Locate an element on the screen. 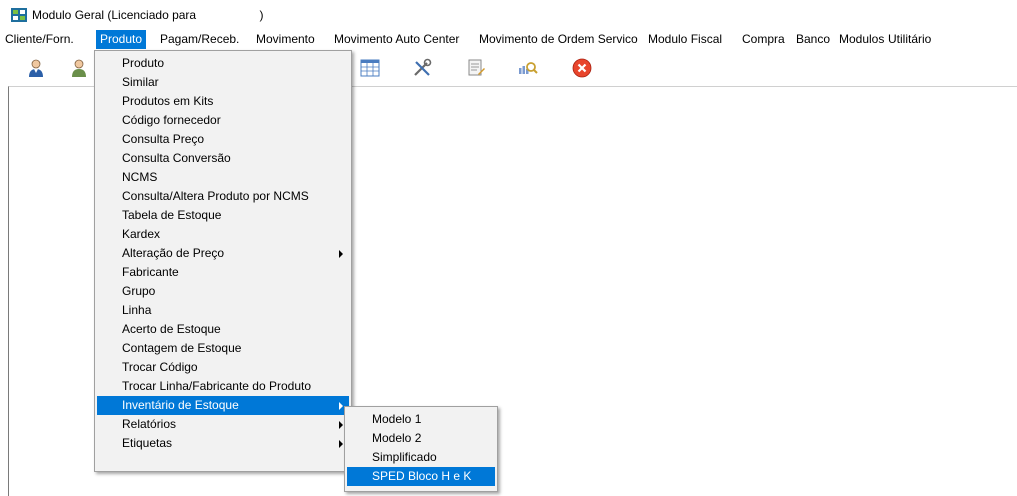  menu-item-grupo: Grupo is located at coordinates (223, 291).